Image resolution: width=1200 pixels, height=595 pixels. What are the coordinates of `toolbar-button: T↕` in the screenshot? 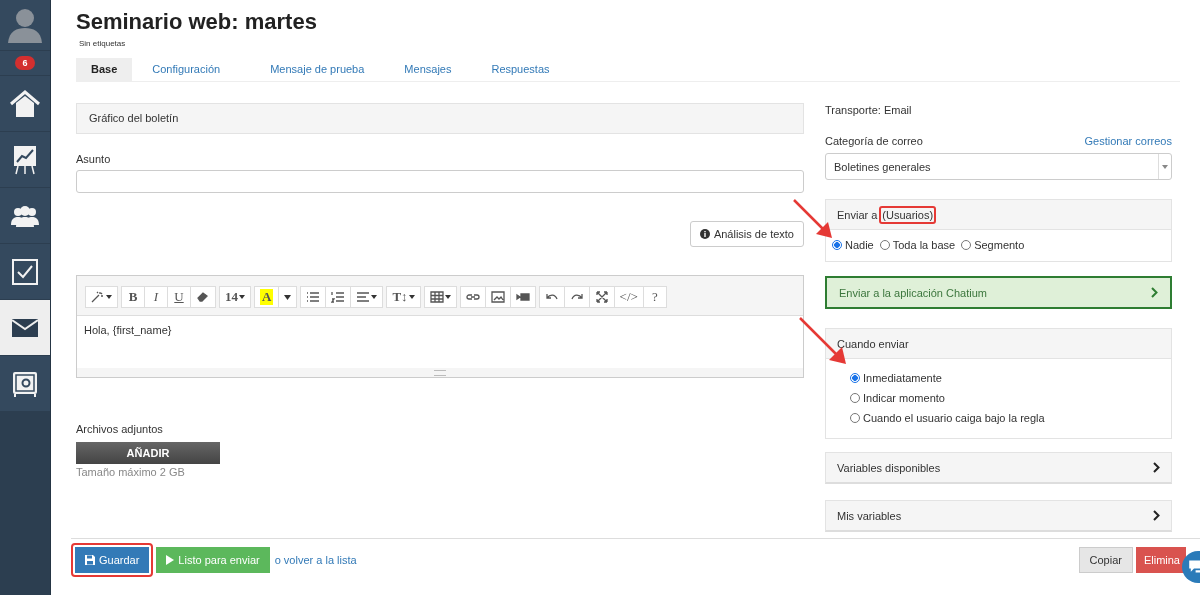 It's located at (403, 297).